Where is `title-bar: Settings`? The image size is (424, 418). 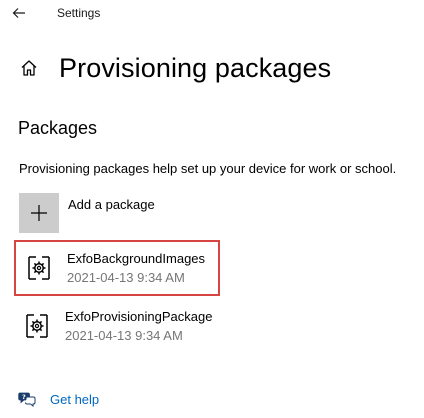
title-bar: Settings is located at coordinates (212, 14).